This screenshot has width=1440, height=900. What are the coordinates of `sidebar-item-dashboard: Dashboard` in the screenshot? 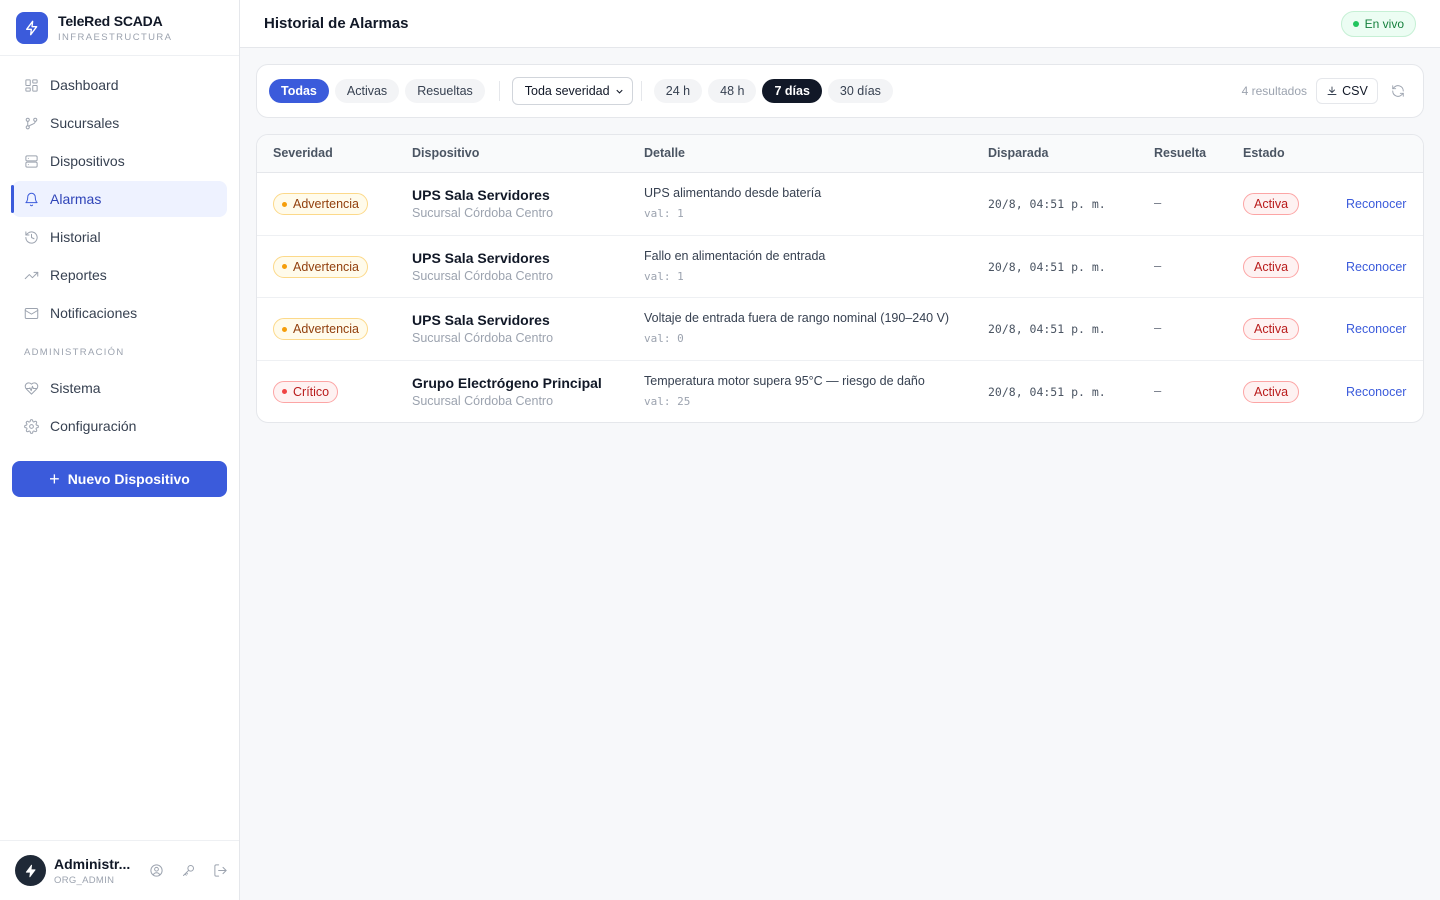 It's located at (119, 85).